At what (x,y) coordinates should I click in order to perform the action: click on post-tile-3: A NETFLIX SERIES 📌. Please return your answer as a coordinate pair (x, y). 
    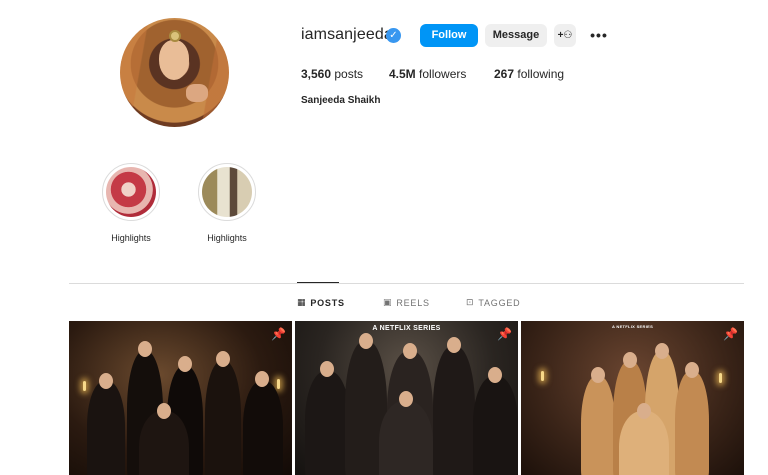
    Looking at the image, I should click on (632, 398).